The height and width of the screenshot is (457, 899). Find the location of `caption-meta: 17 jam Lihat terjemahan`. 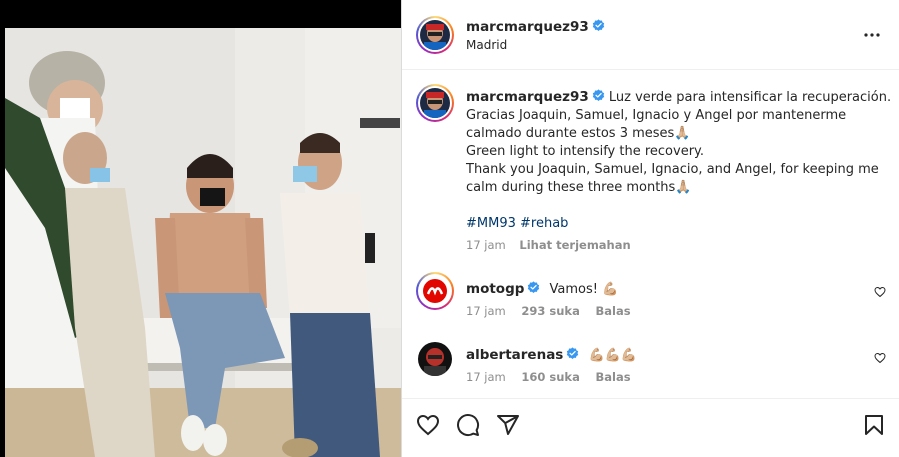

caption-meta: 17 jam Lihat terjemahan is located at coordinates (548, 245).